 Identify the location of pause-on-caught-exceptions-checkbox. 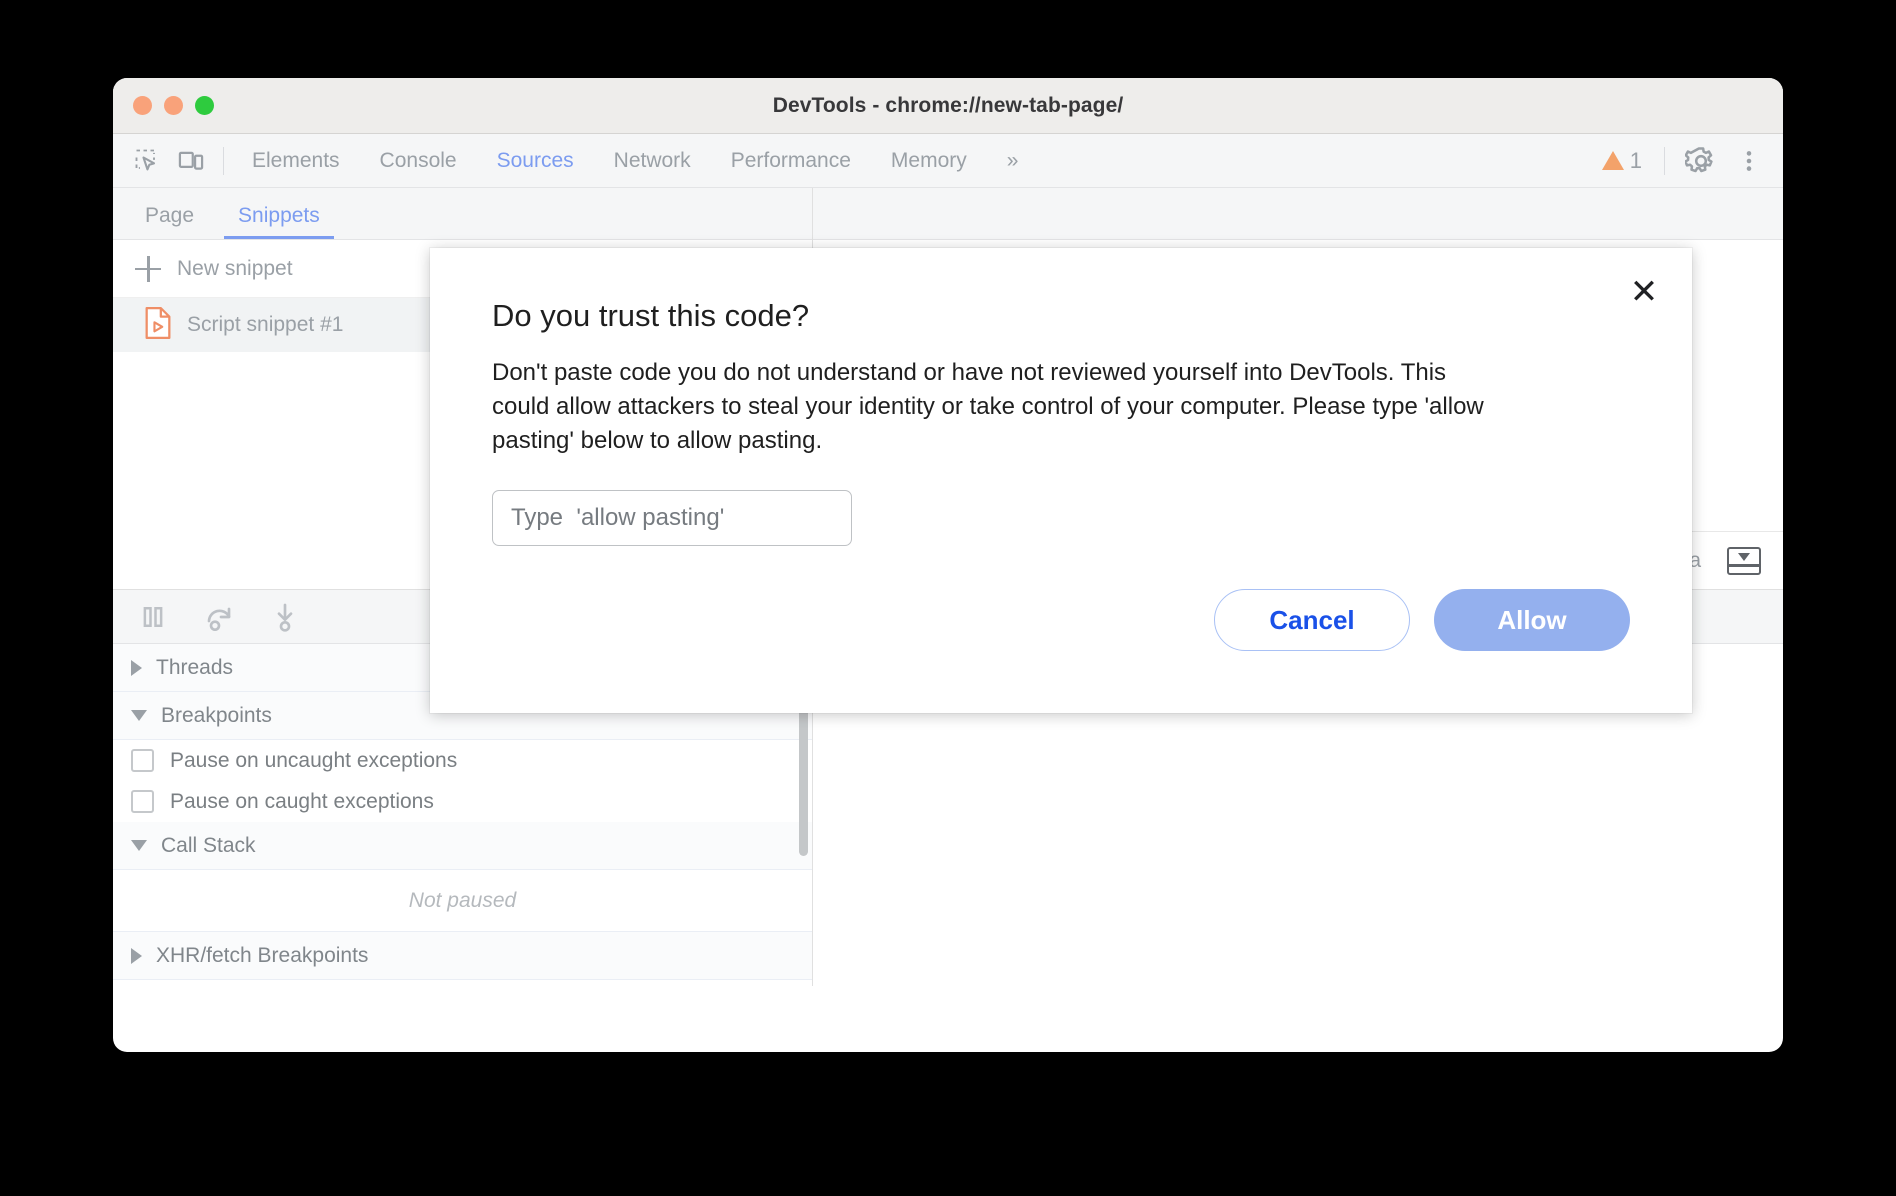
(142, 801).